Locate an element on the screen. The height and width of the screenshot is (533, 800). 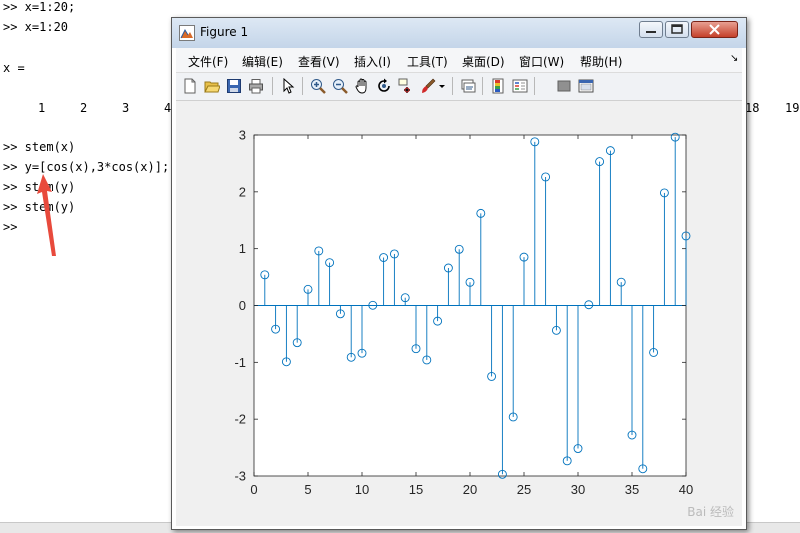
brush-dropdown-icon is located at coordinates (442, 86).